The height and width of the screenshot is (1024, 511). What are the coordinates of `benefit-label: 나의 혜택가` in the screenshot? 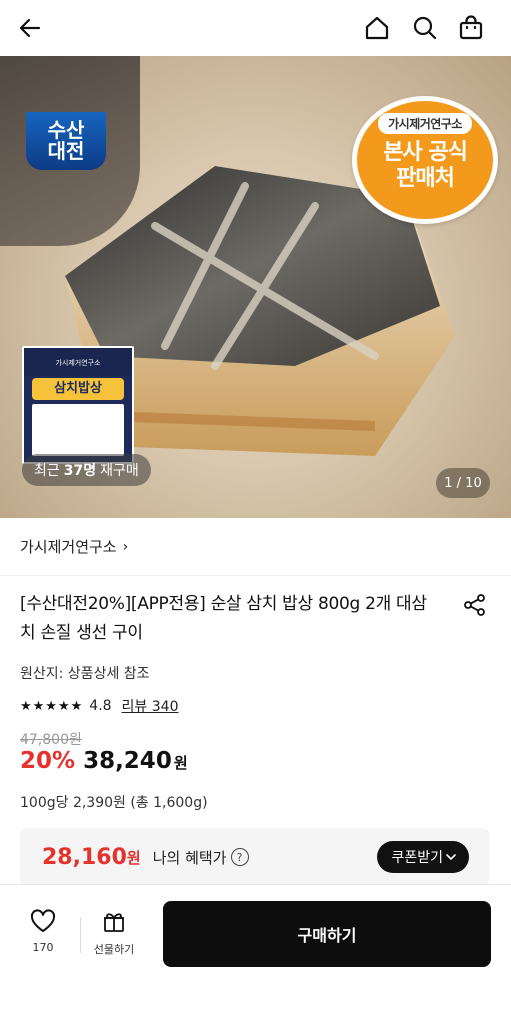 It's located at (189, 857).